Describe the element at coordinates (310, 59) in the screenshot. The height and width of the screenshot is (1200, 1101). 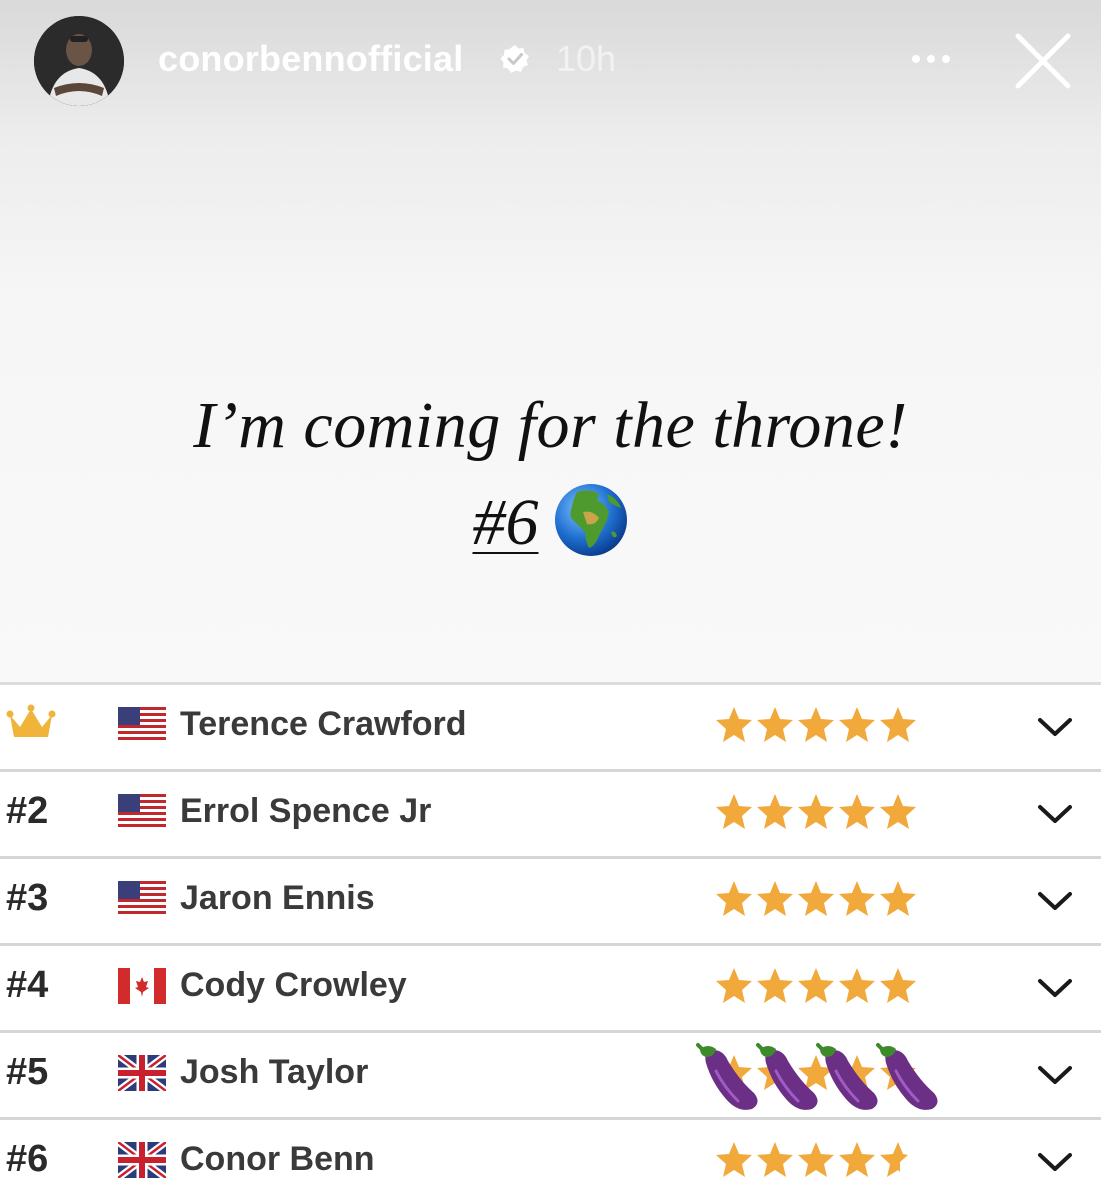
I see `username: conorbennofficial` at that location.